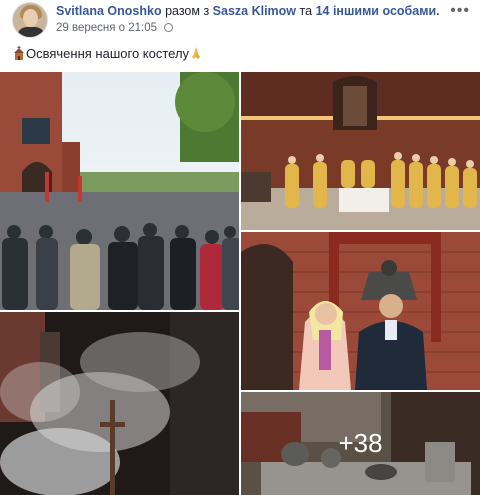 Image resolution: width=480 pixels, height=495 pixels. I want to click on post-timestamp: 29 вересня о 21:05, so click(106, 28).